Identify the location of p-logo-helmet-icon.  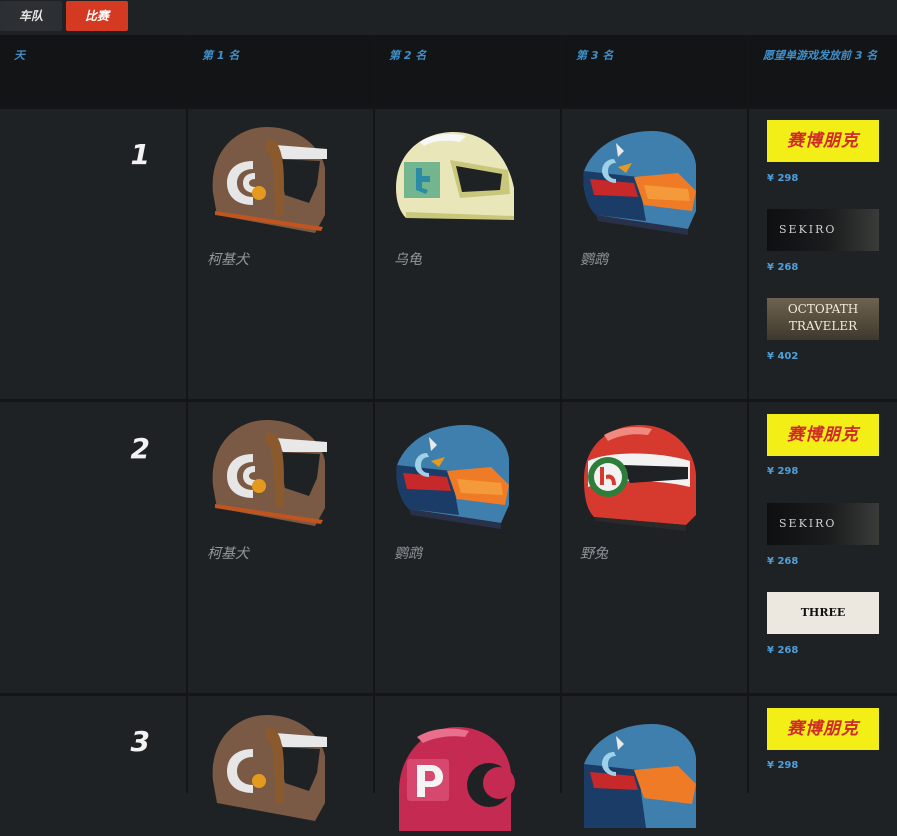
(457, 779).